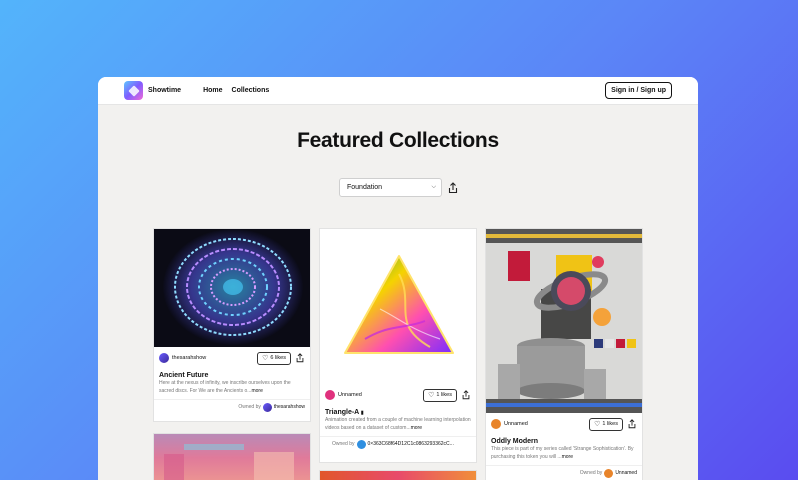 The width and height of the screenshot is (798, 480). I want to click on like-button: ♡ 6 likes, so click(274, 358).